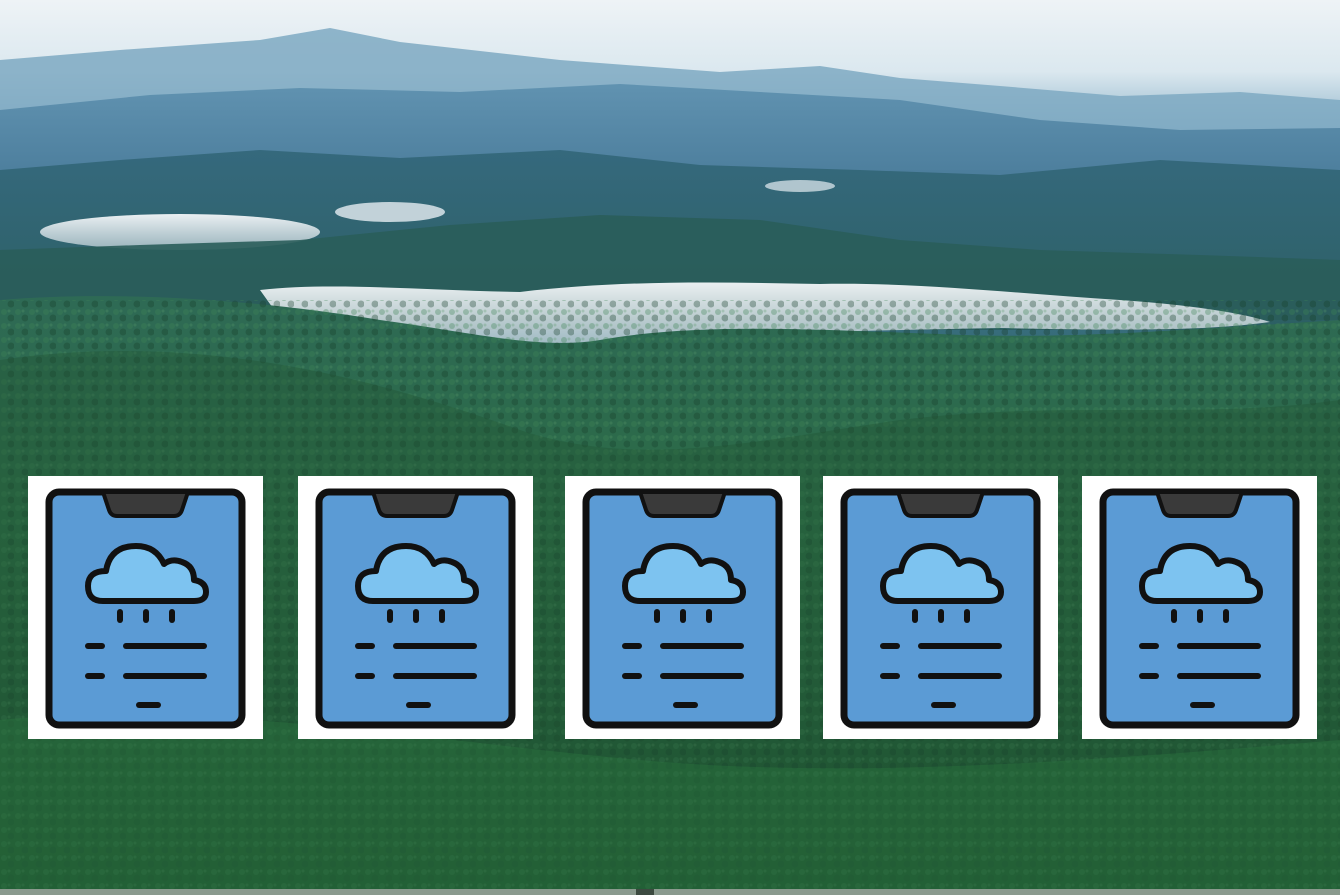  I want to click on scrollbar-handle, so click(645, 892).